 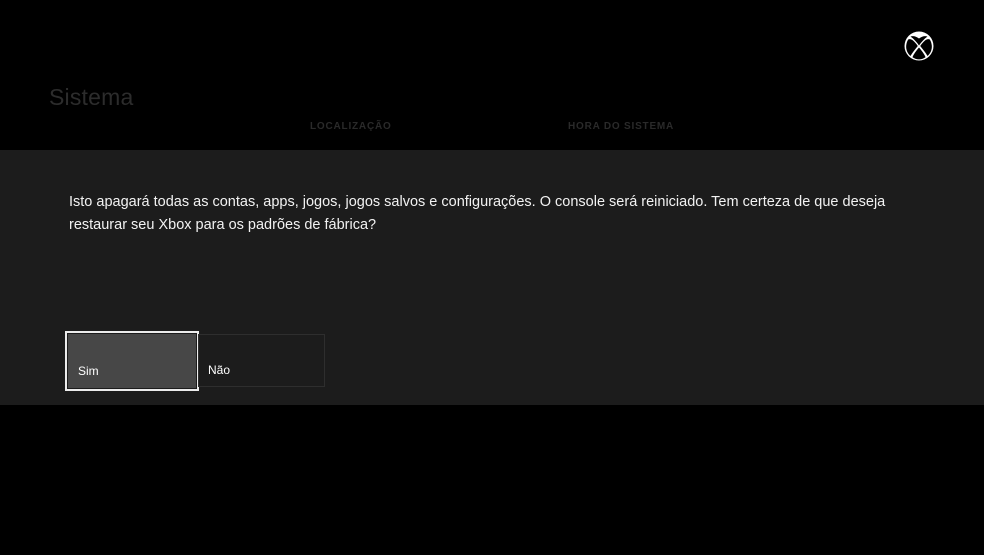 What do you see at coordinates (621, 126) in the screenshot?
I see `tab-hora-do-sistema: HORA DO SISTEMA` at bounding box center [621, 126].